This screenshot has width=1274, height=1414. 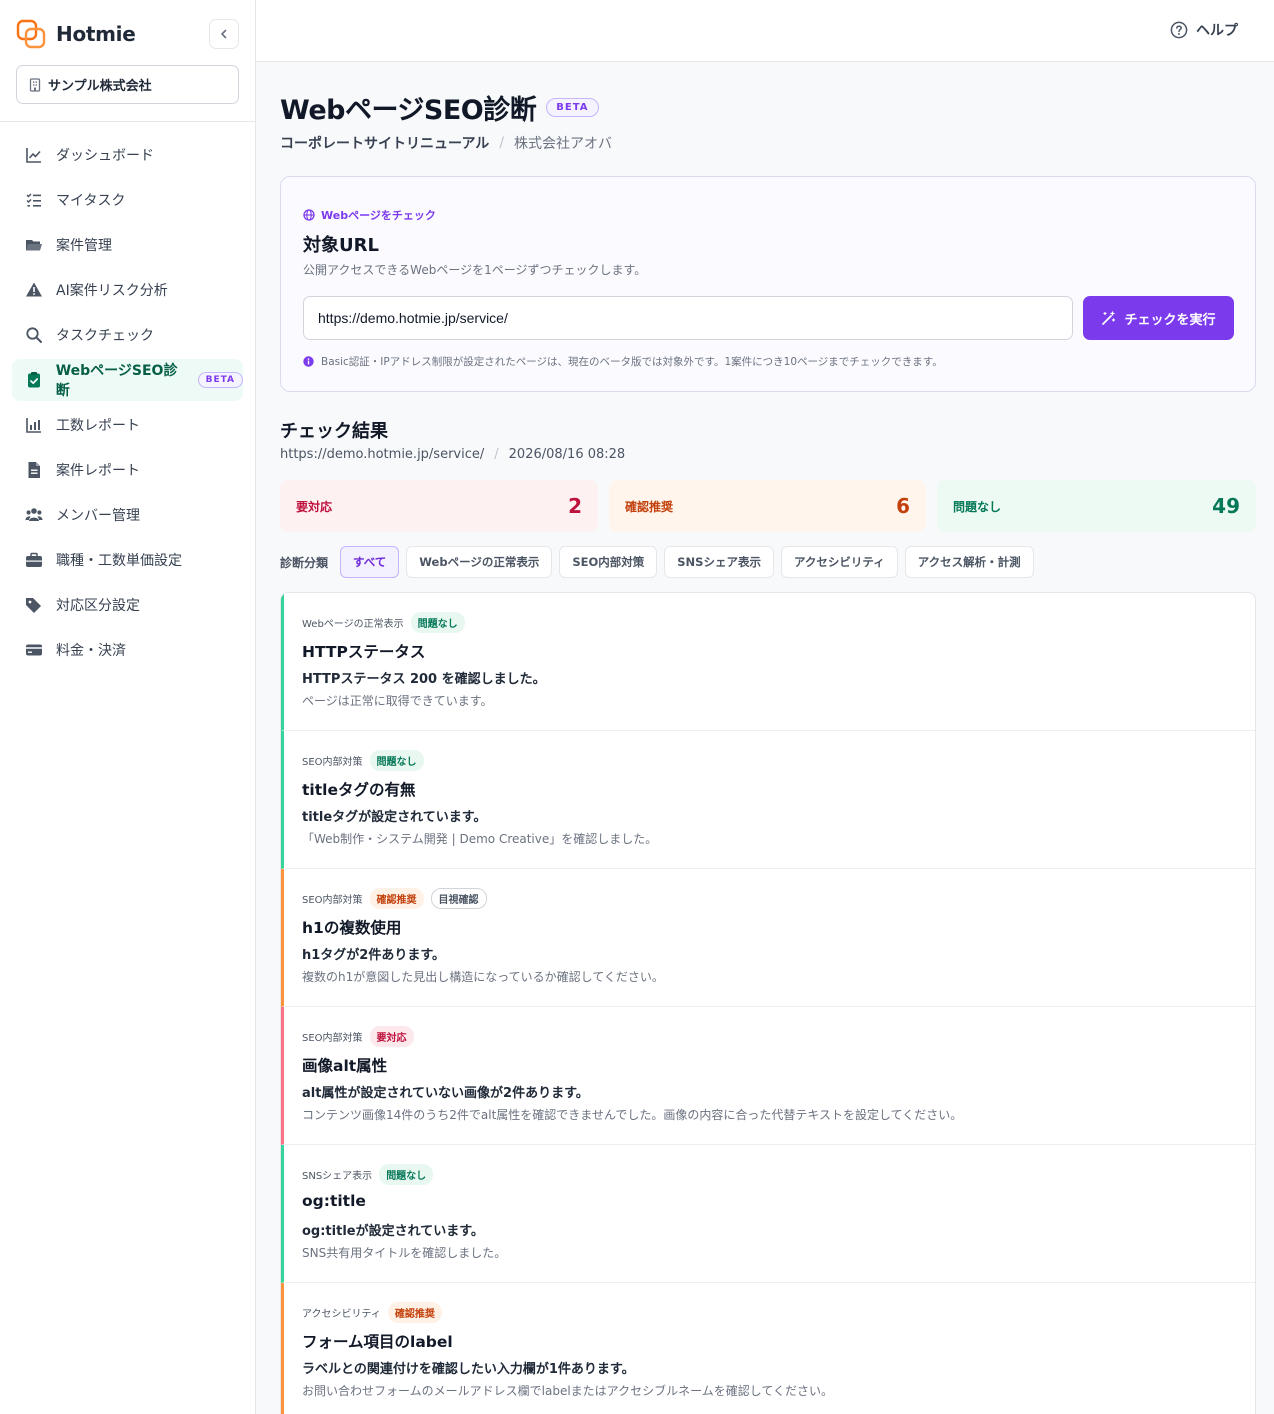 What do you see at coordinates (378, 215) in the screenshot?
I see `card-eyebrow-label: Webページをチェック` at bounding box center [378, 215].